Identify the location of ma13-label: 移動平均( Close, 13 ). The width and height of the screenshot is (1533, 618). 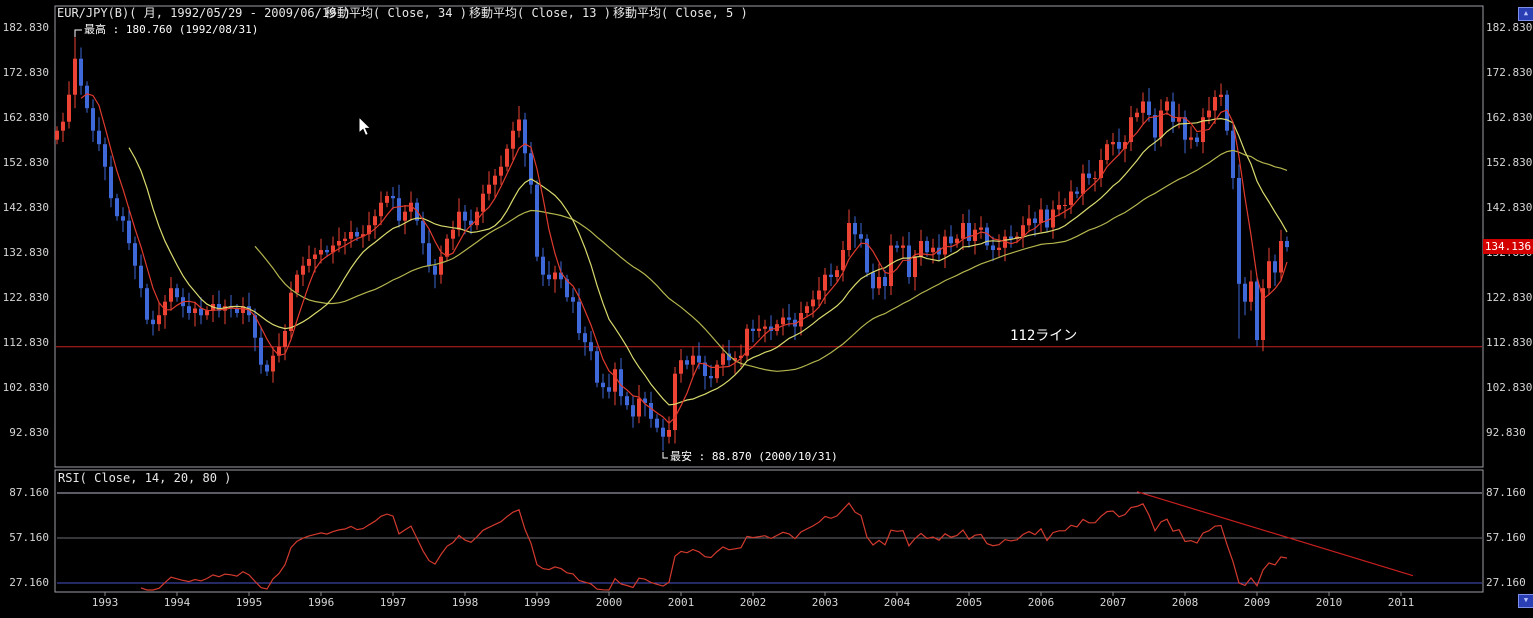
(540, 13).